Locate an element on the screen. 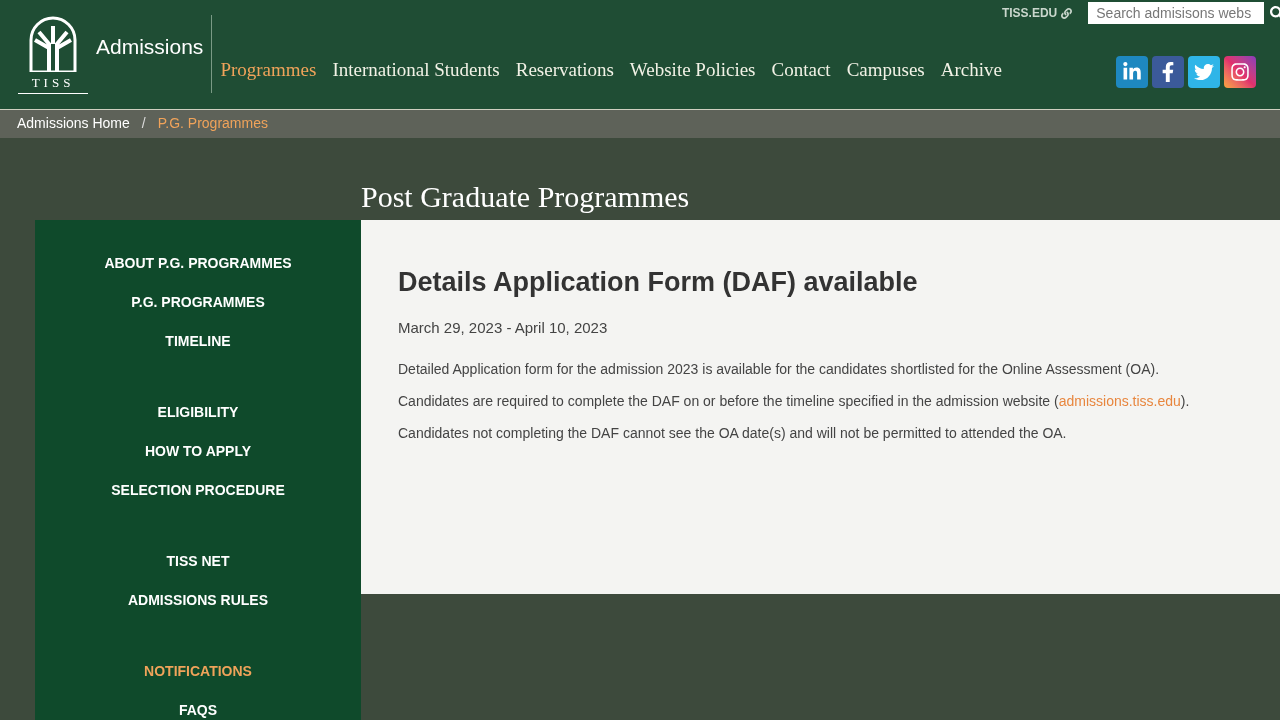 The image size is (1280, 720). linkedin-logo-icon is located at coordinates (1132, 72).